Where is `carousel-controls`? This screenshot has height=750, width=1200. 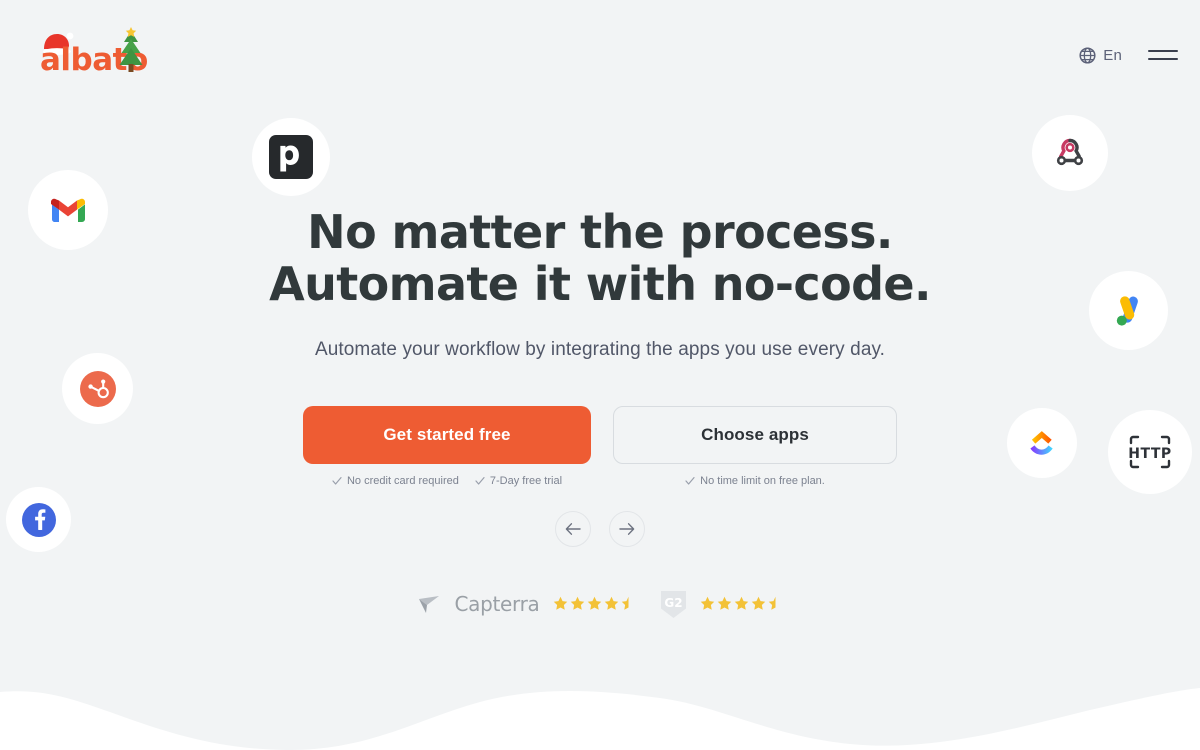 carousel-controls is located at coordinates (600, 528).